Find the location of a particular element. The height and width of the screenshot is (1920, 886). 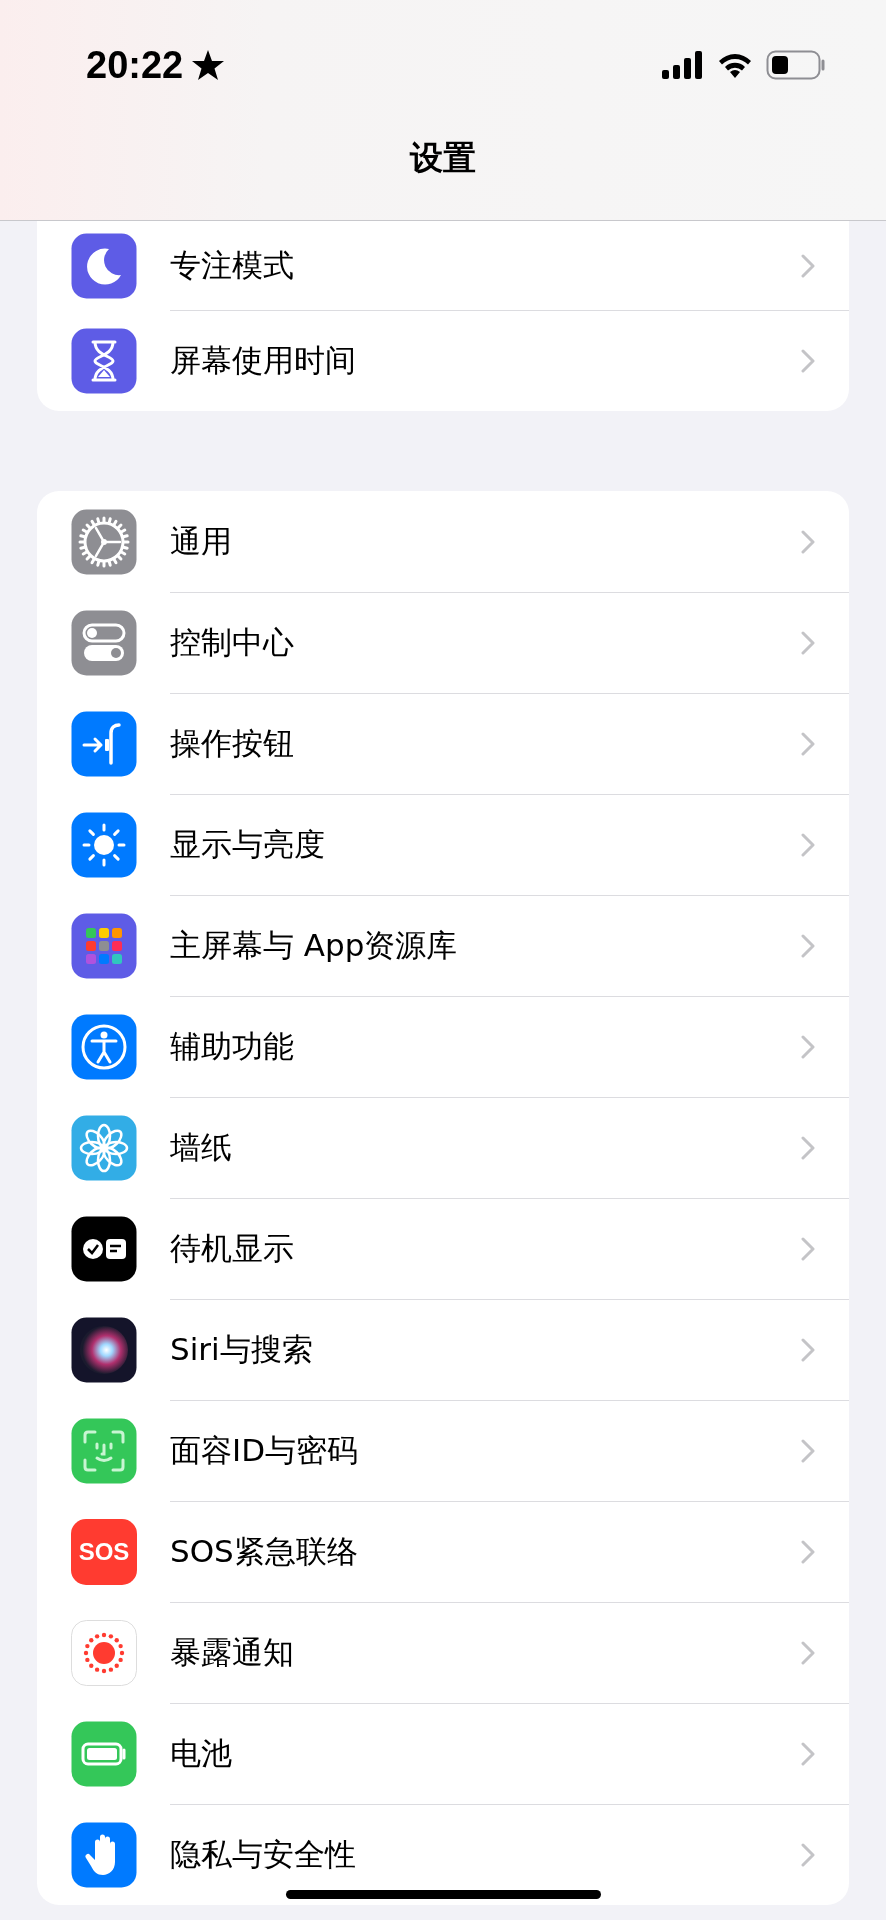

settings-item: 辅助功能 is located at coordinates (485, 1047).